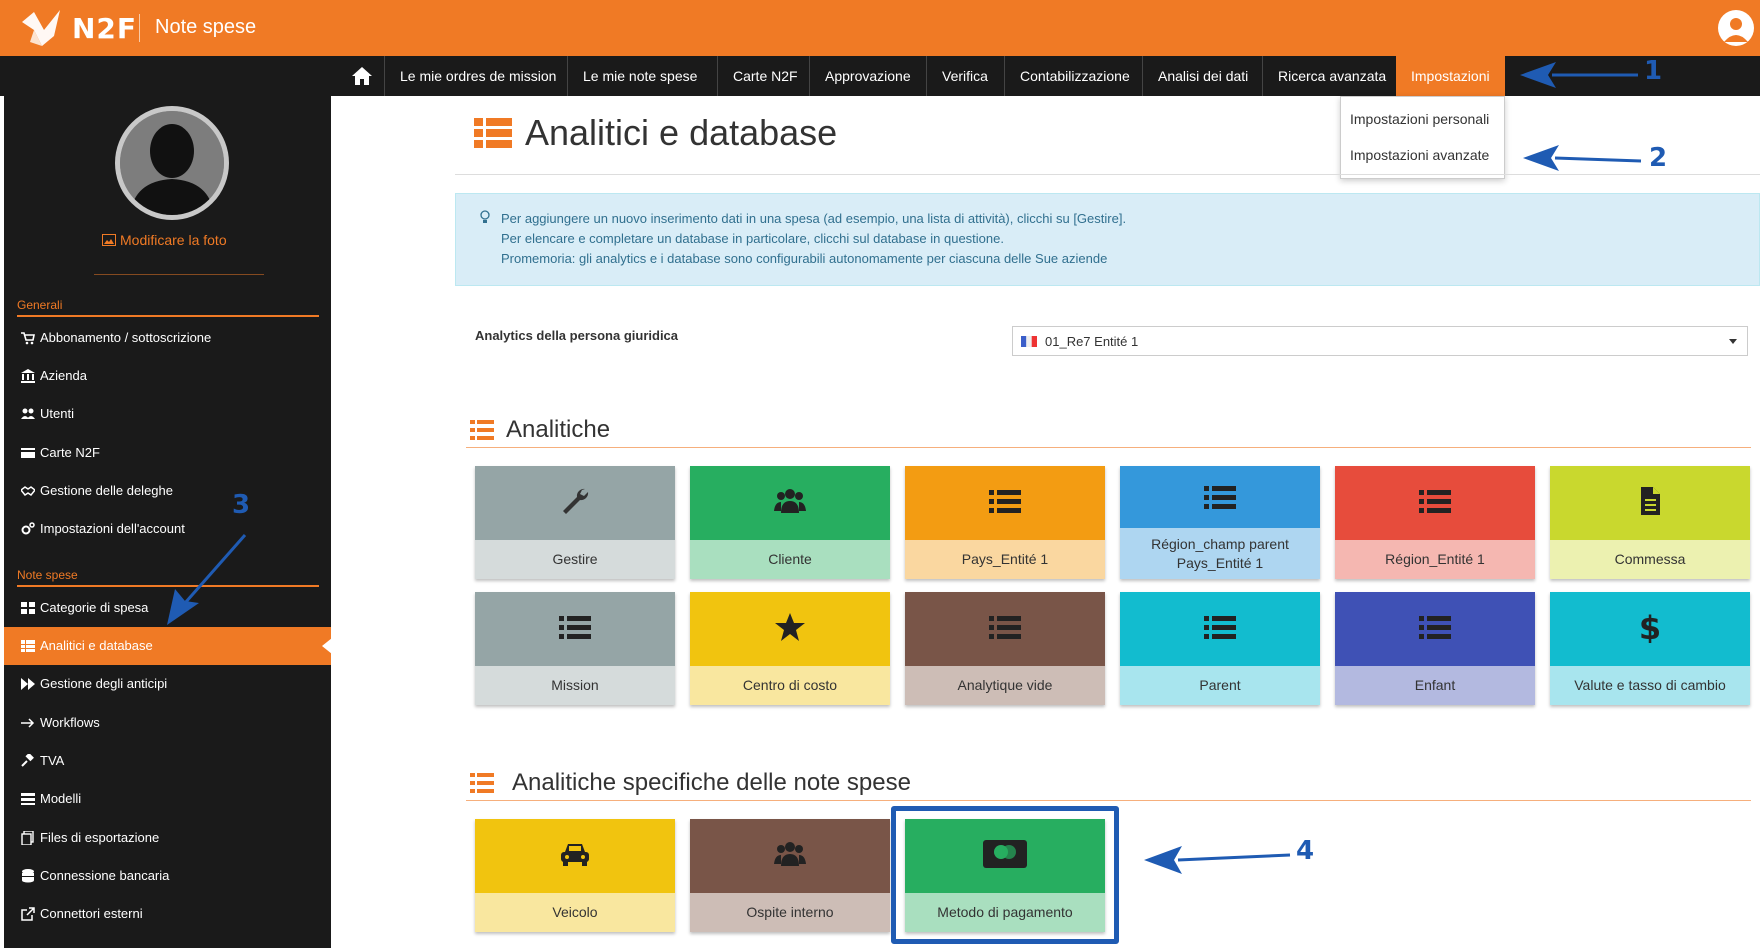  I want to click on tile-ospite-interno: Ospite interno, so click(790, 875).